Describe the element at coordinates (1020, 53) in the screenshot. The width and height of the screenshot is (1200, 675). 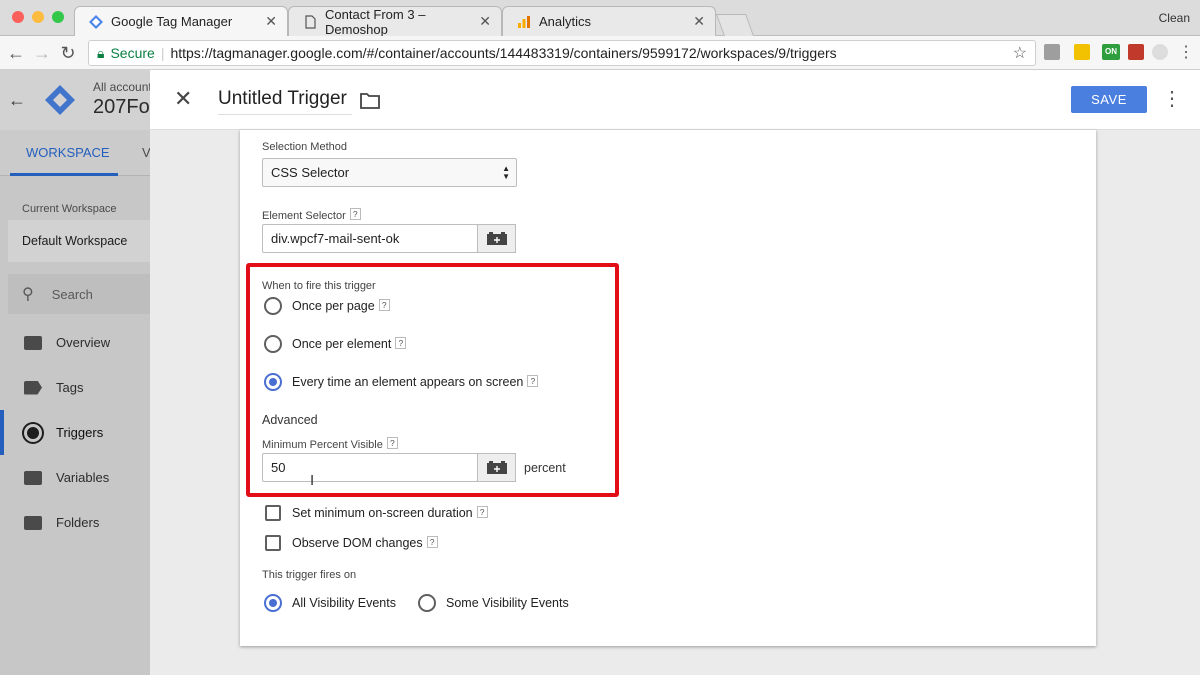
I see `bookmark-star-icon: ☆` at that location.